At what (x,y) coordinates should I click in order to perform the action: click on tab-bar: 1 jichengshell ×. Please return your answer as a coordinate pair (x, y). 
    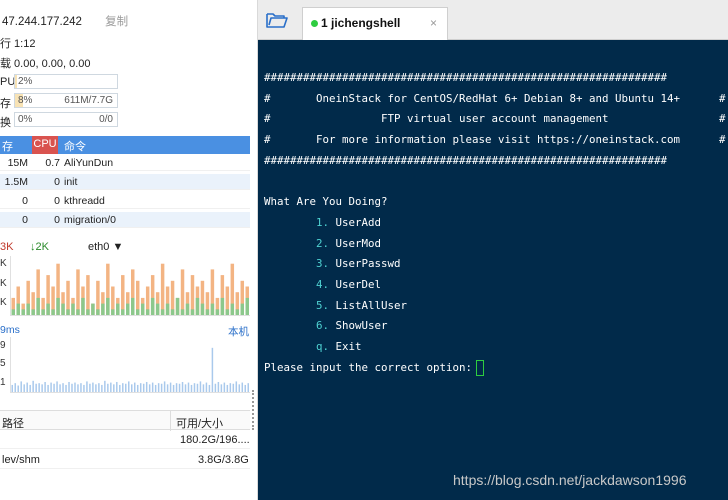
    Looking at the image, I should click on (493, 20).